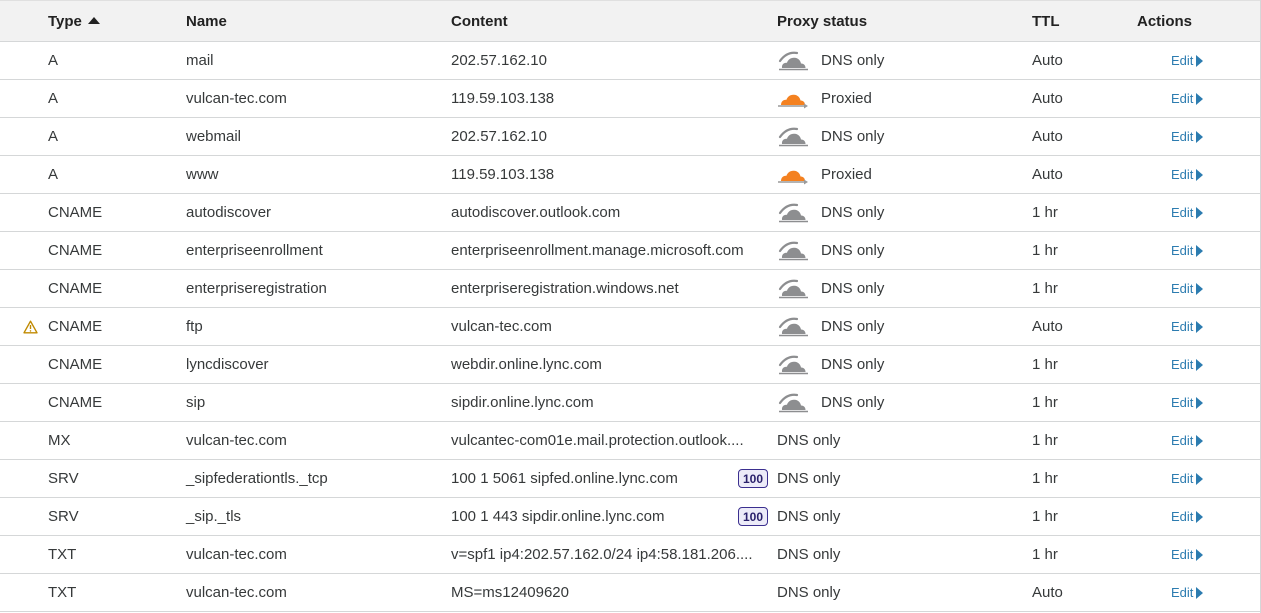 Image resolution: width=1261 pixels, height=613 pixels. Describe the element at coordinates (630, 61) in the screenshot. I see `table-row: A mail 202.57.162.10 DNS only Auto Edit` at that location.